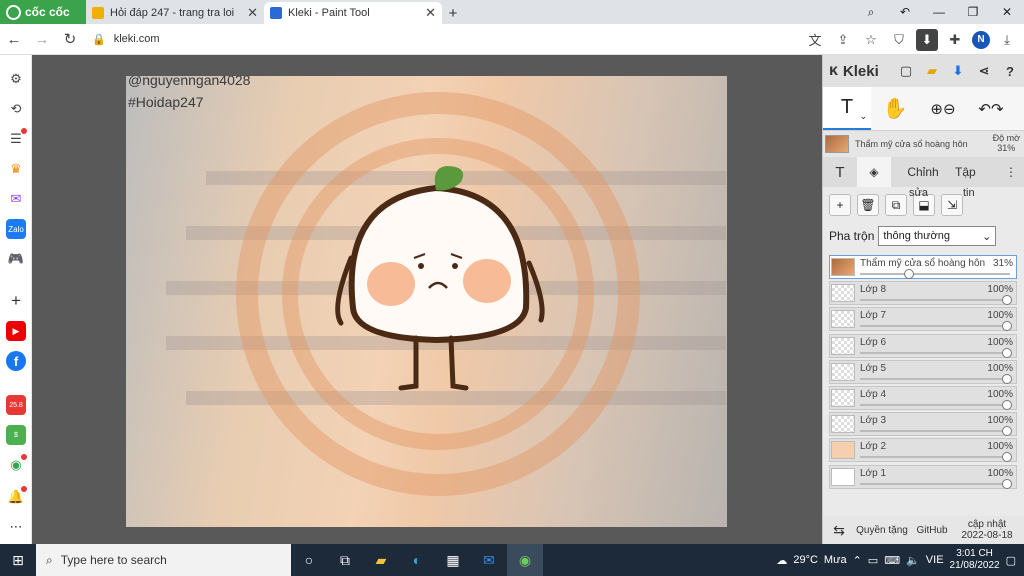 The height and width of the screenshot is (576, 1024). Describe the element at coordinates (16, 527) in the screenshot. I see `more-icon: ⋯` at that location.